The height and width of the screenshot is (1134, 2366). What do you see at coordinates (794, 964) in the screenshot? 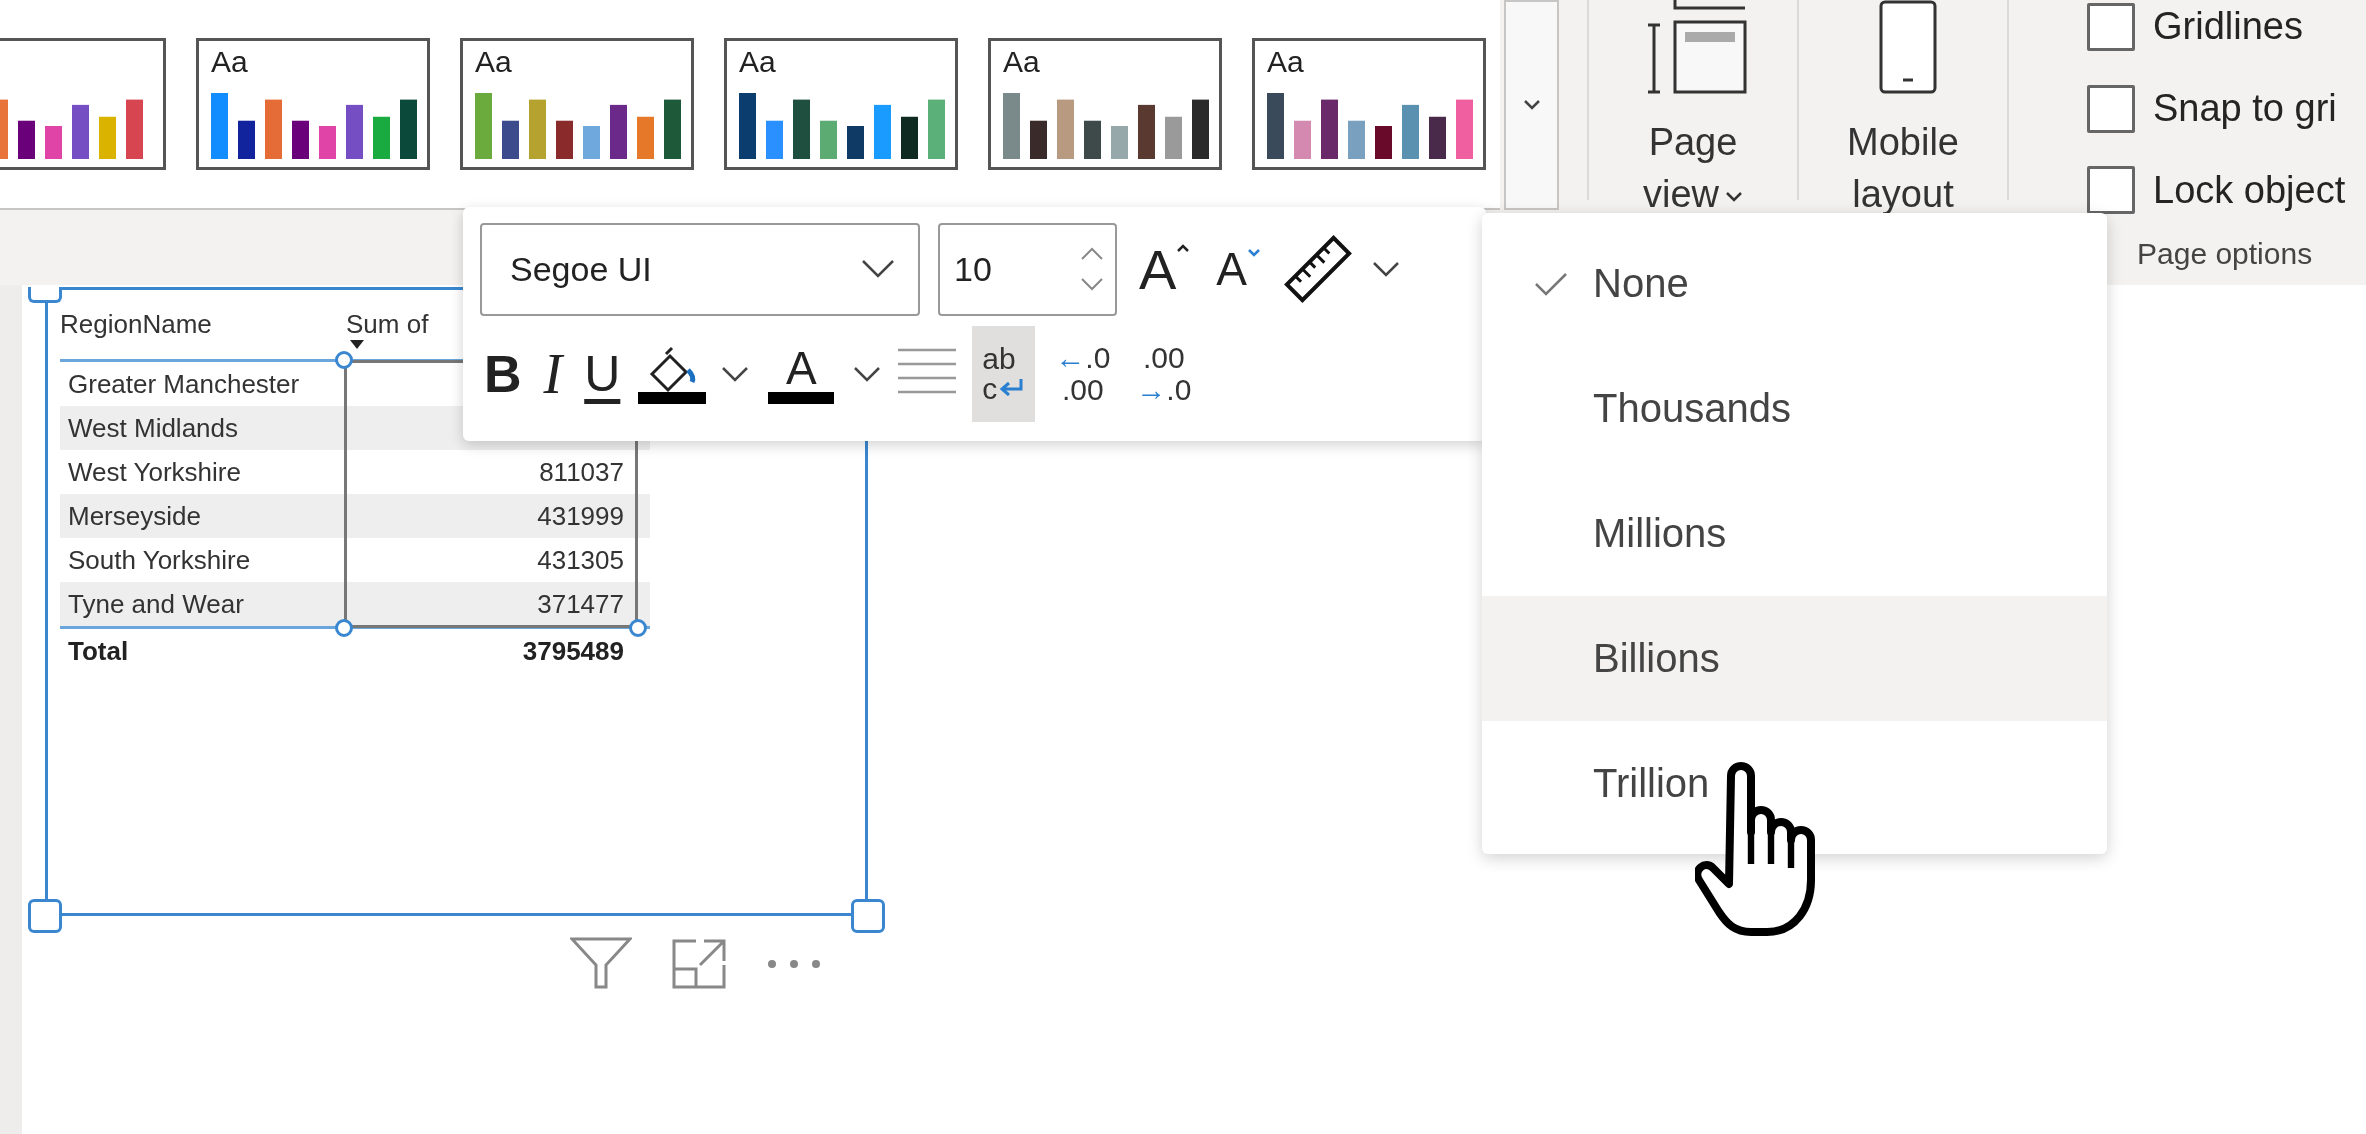
I see `more-options-icon` at bounding box center [794, 964].